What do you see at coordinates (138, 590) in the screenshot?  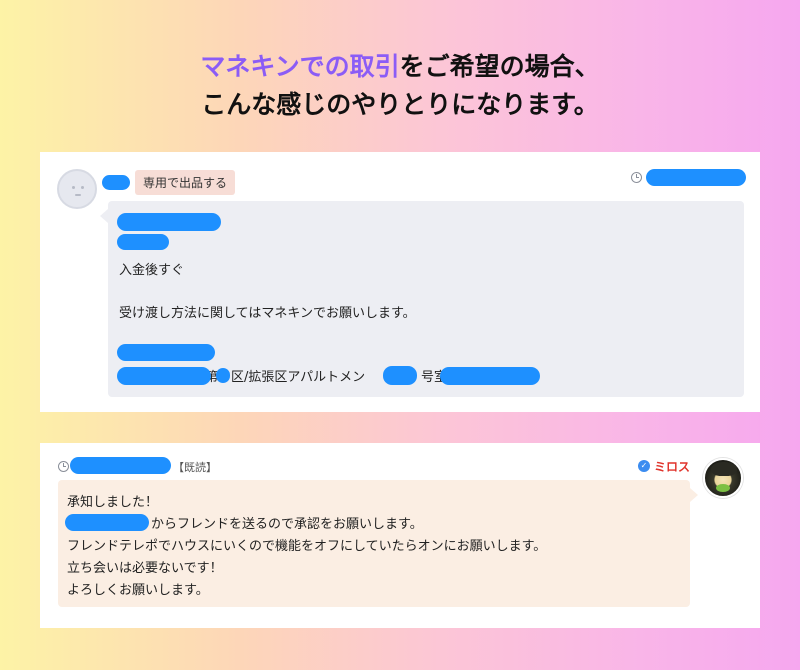 I see `reply-line-5: よろしくお願いします。` at bounding box center [138, 590].